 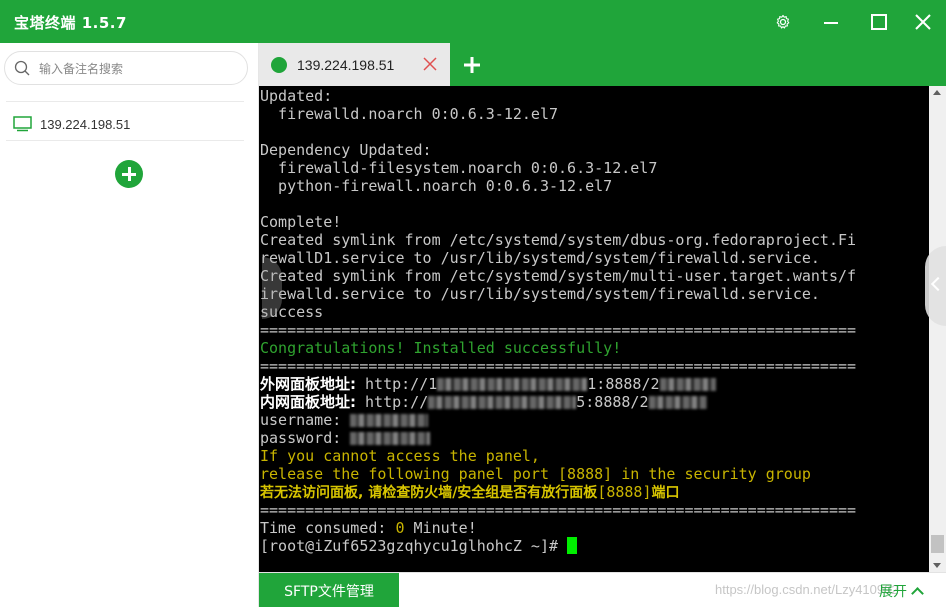 What do you see at coordinates (346, 64) in the screenshot?
I see `tab-label: 139.224.198.51` at bounding box center [346, 64].